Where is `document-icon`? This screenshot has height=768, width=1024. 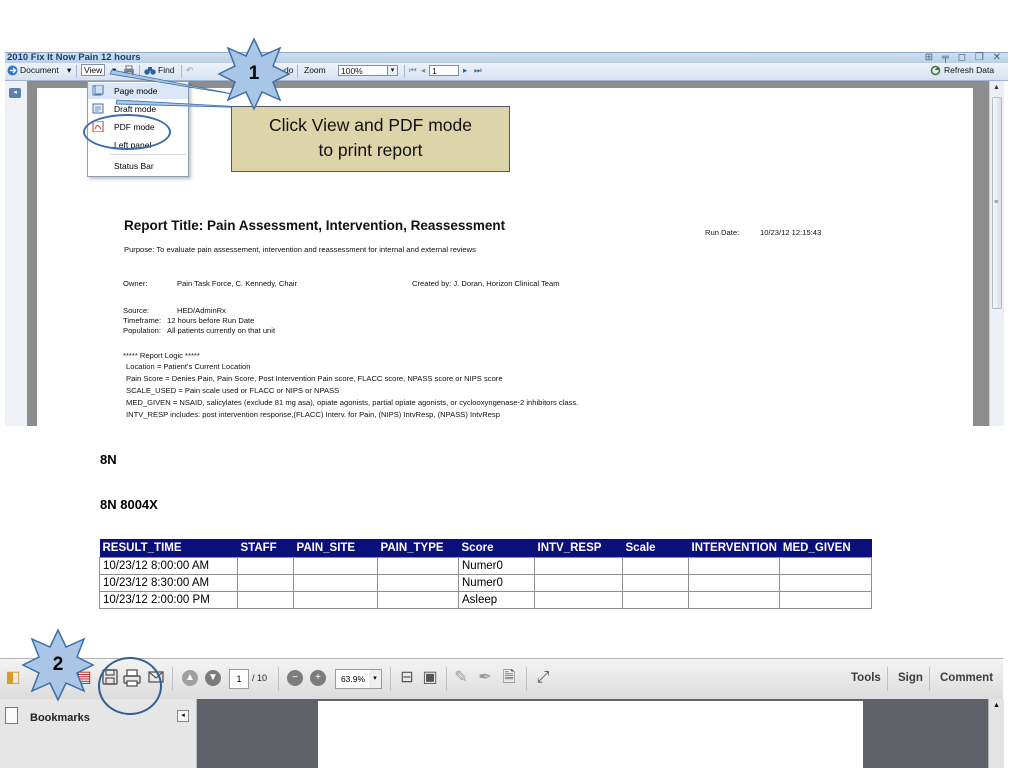
document-icon is located at coordinates (12, 71).